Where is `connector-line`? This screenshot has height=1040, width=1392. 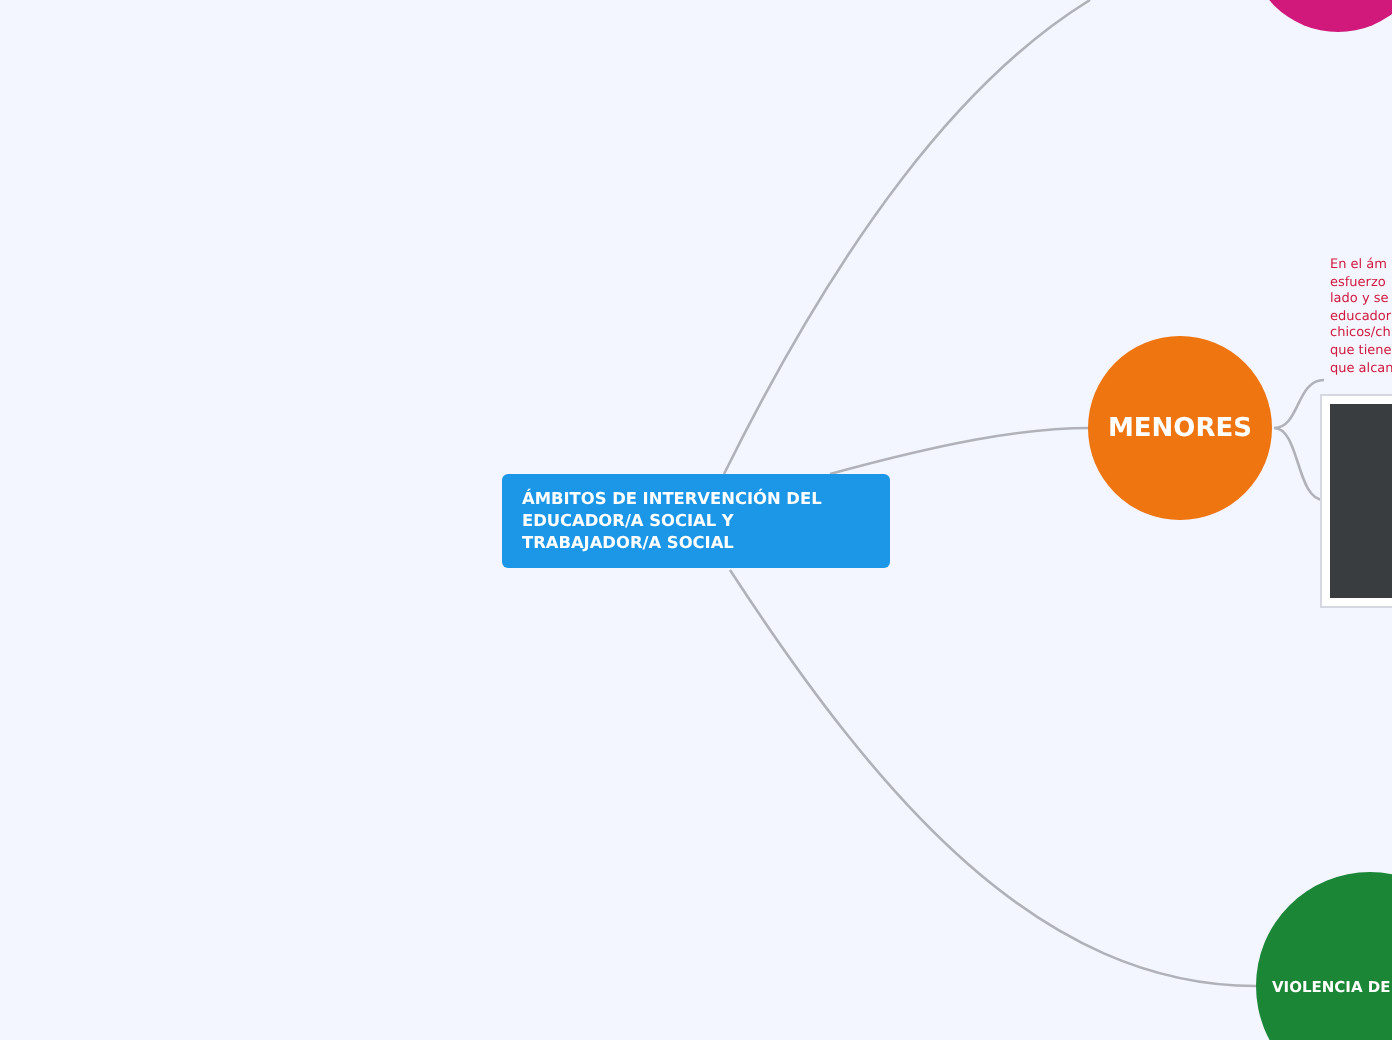
connector-line is located at coordinates (1299, 440).